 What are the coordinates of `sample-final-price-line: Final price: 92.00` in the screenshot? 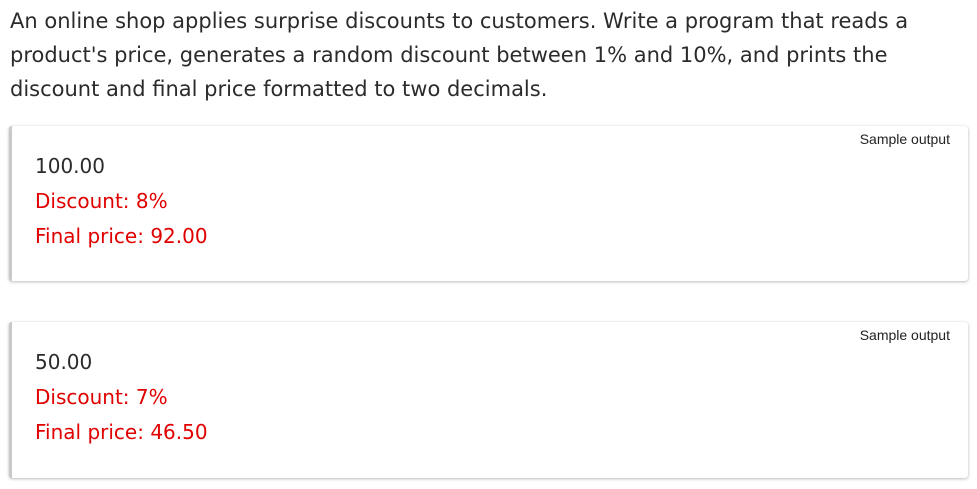 It's located at (121, 236).